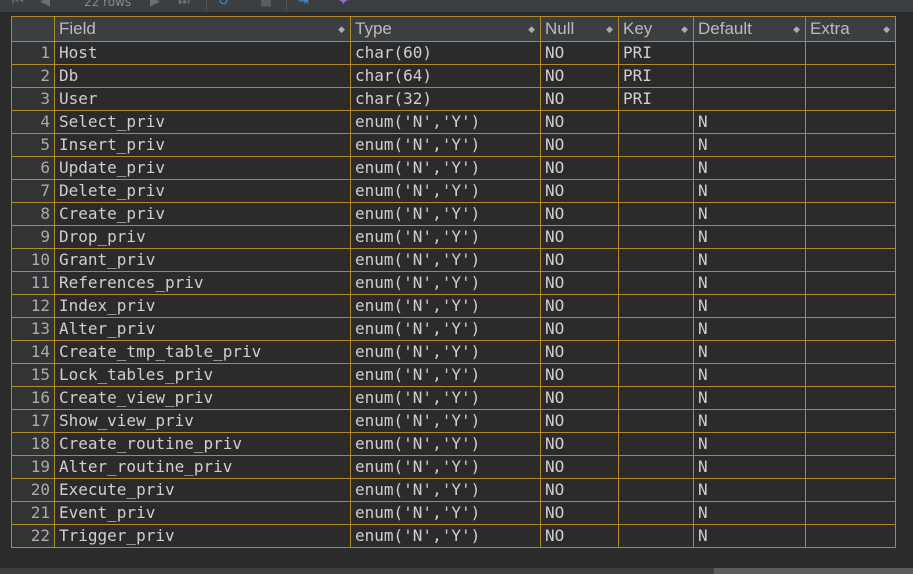  What do you see at coordinates (453, 237) in the screenshot?
I see `table-row: 9 Drop_priv enum('N','Y') NO N` at bounding box center [453, 237].